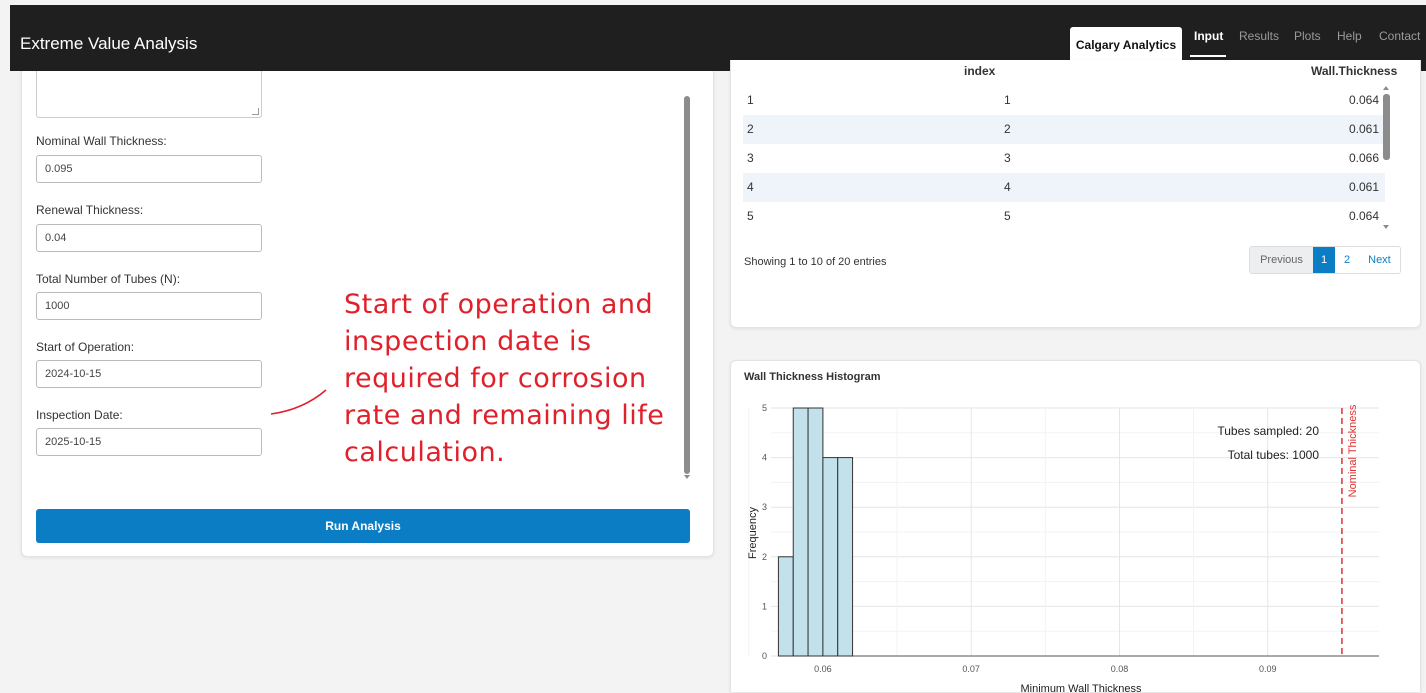 This screenshot has width=1426, height=693. What do you see at coordinates (363, 526) in the screenshot?
I see `run-analysis-button: Run Analysis` at bounding box center [363, 526].